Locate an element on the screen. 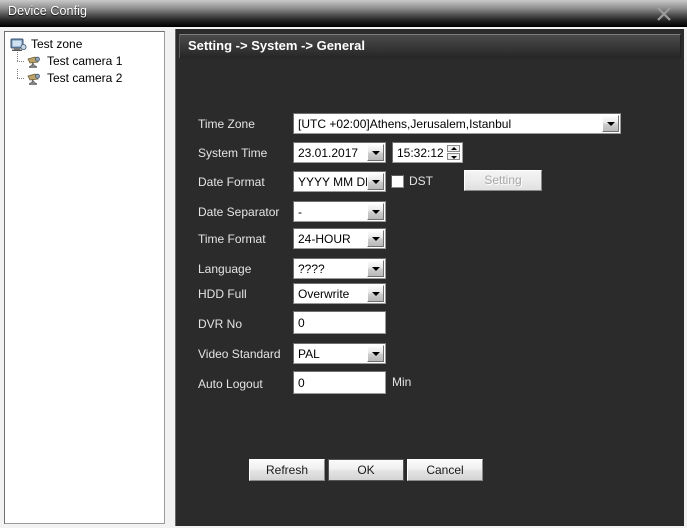 This screenshot has width=687, height=528. video-standard-select: PAL is located at coordinates (339, 353).